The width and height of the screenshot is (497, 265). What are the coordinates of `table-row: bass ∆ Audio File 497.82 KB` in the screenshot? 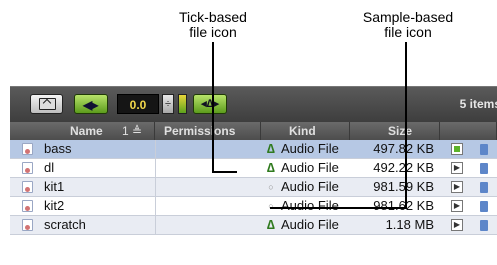 It's located at (253, 149).